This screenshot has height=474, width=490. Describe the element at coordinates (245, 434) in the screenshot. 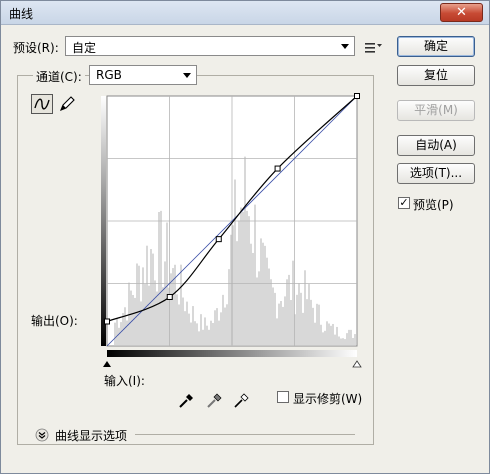

I see `separator-line` at that location.